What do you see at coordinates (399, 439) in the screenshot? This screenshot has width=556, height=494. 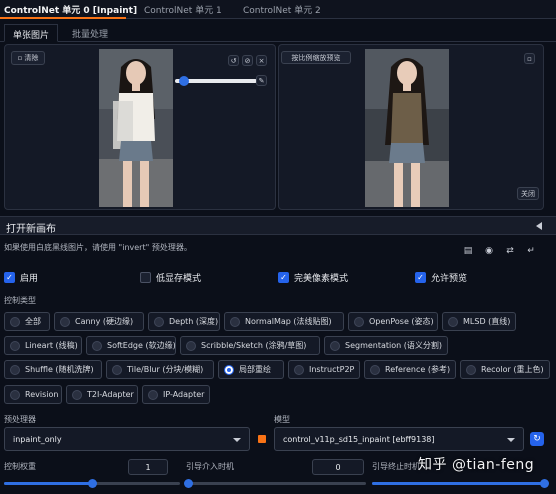 I see `model-select: control_v11p_sd15_inpaint [ebff9138]` at bounding box center [399, 439].